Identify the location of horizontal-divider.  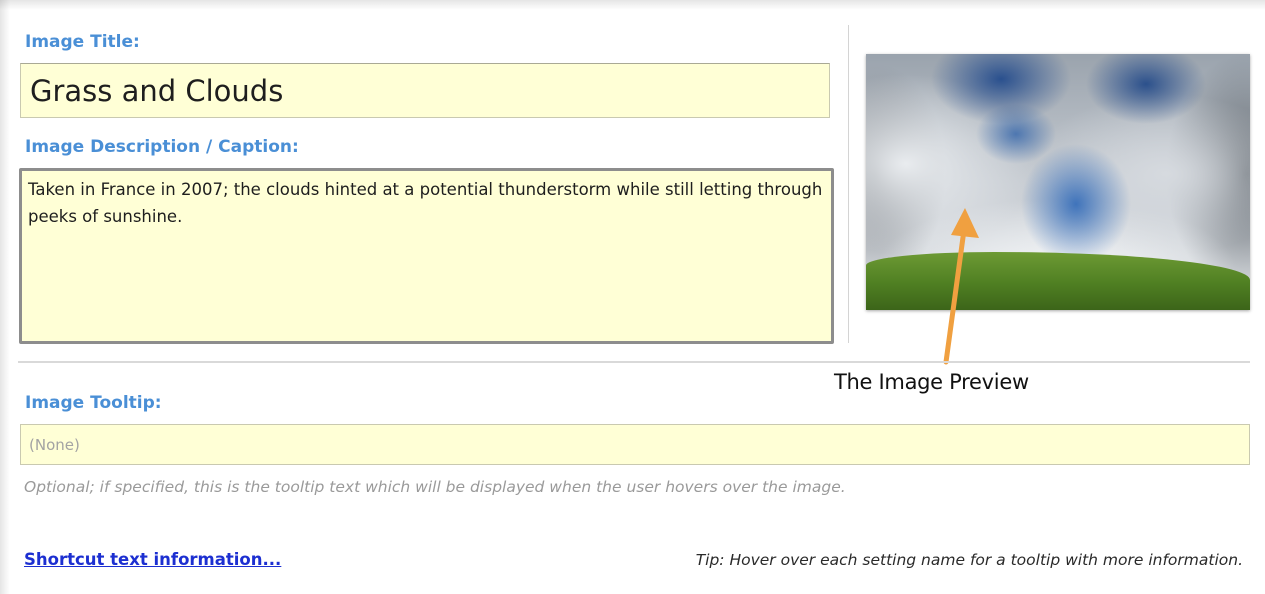
(634, 362).